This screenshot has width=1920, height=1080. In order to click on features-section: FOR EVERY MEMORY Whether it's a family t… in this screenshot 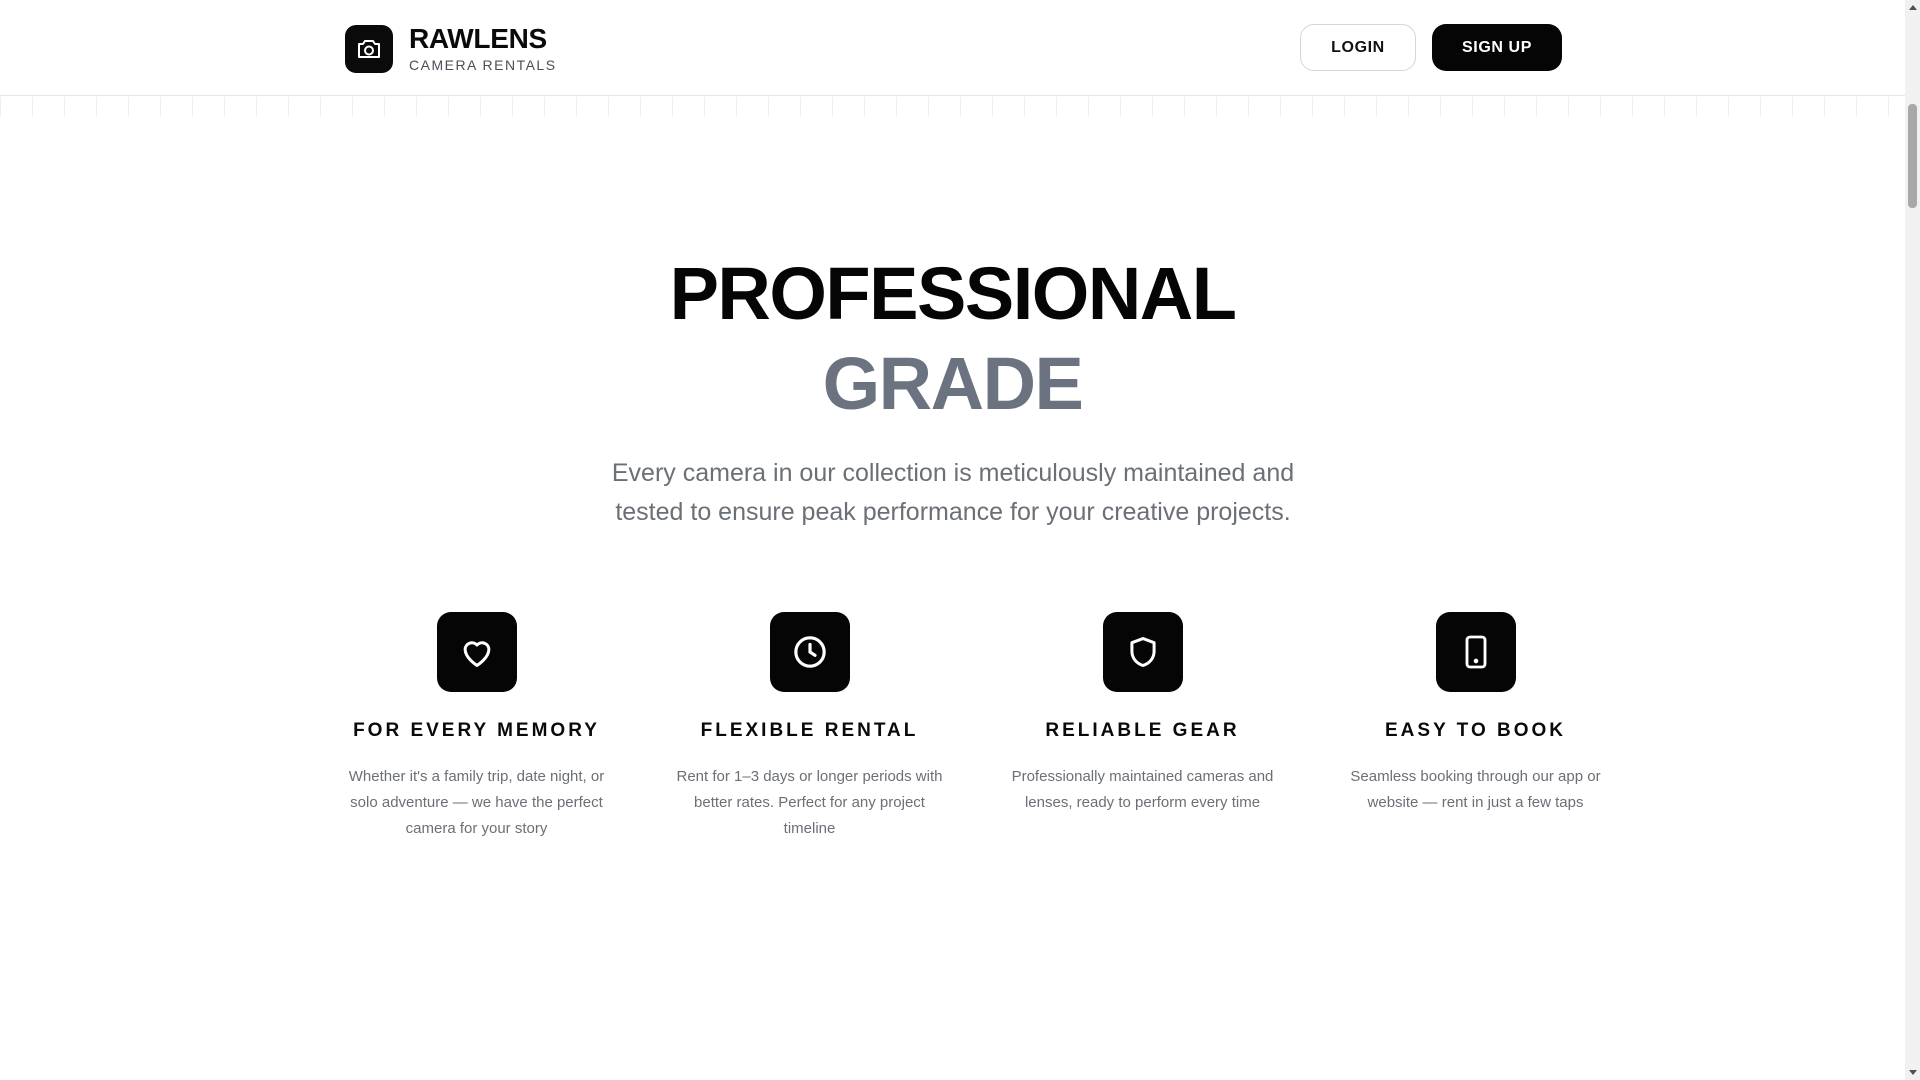, I will do `click(976, 727)`.